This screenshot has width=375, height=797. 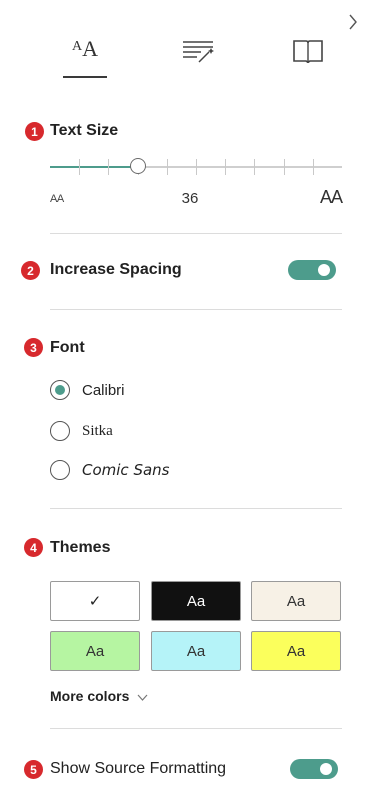 I want to click on font-option-calibri: Calibri, so click(x=87, y=390).